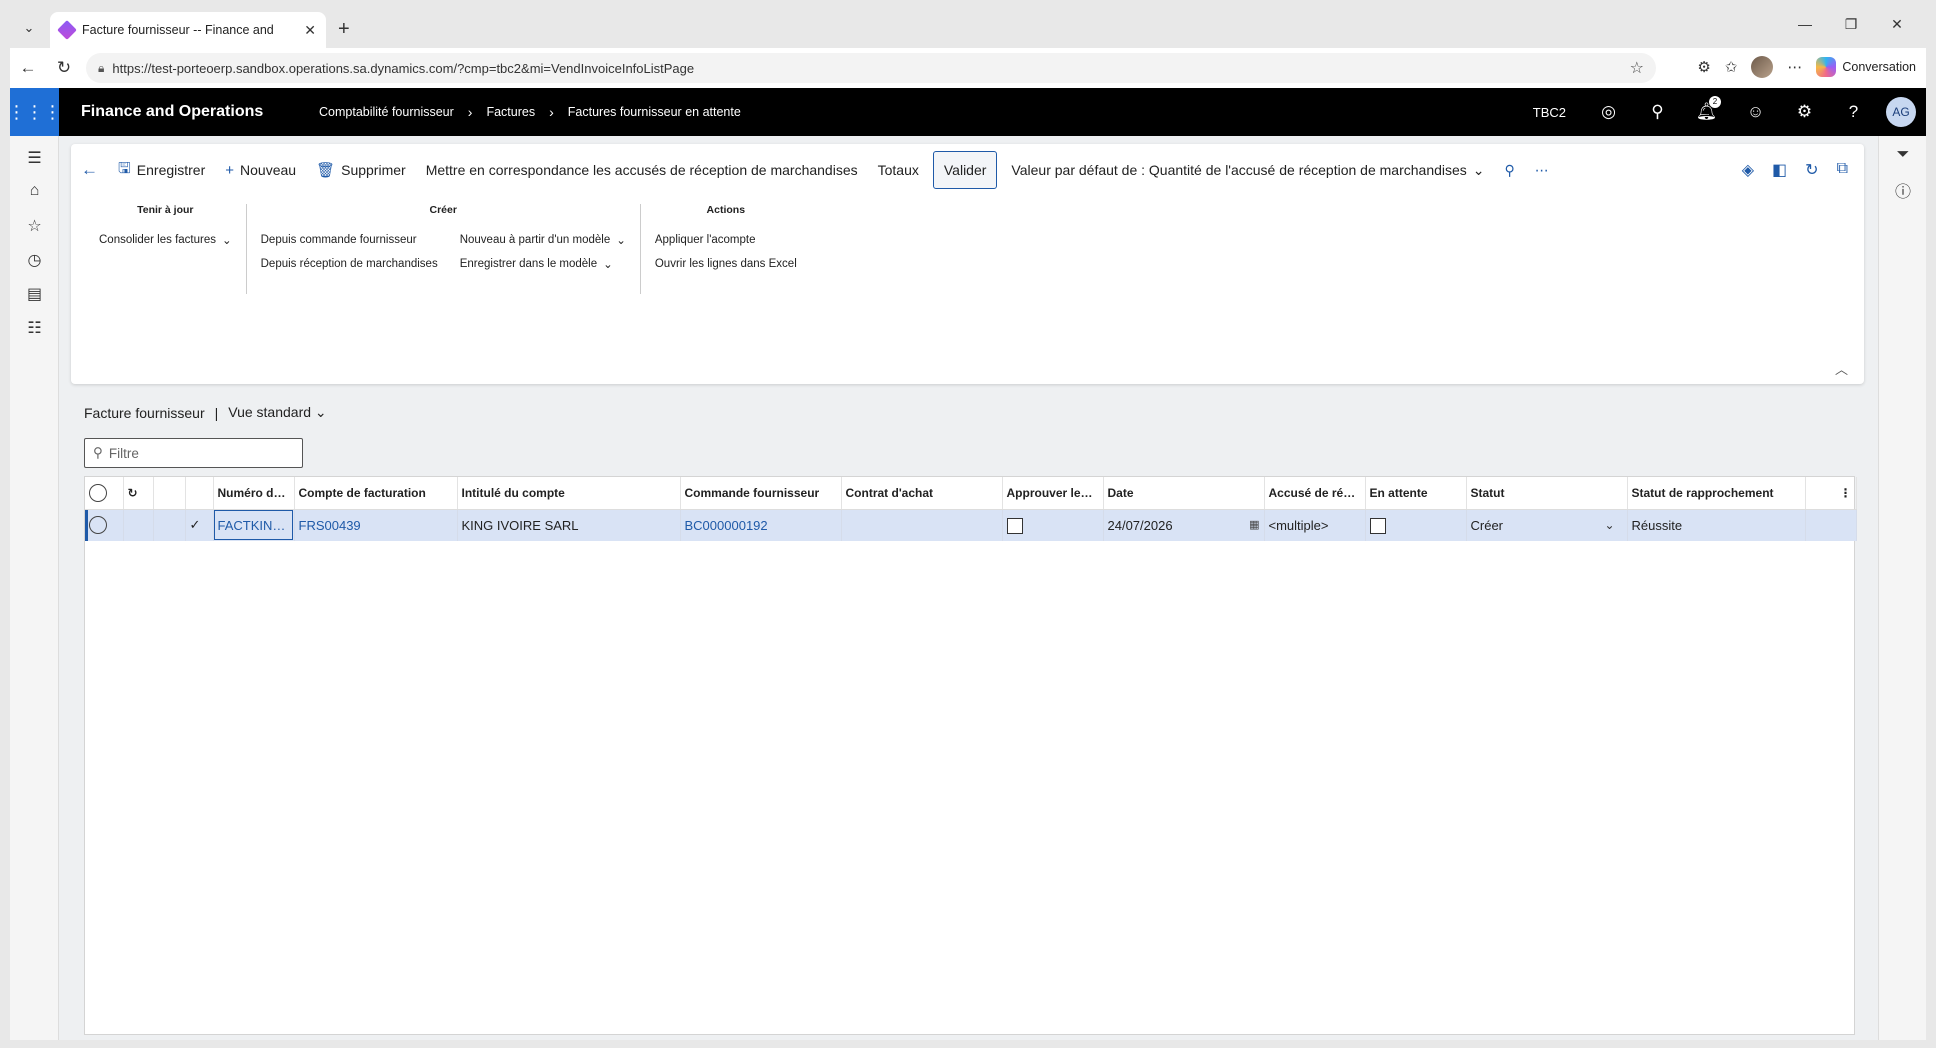 Image resolution: width=1936 pixels, height=1048 pixels. I want to click on cell-invoice-account: FRS00439, so click(376, 525).